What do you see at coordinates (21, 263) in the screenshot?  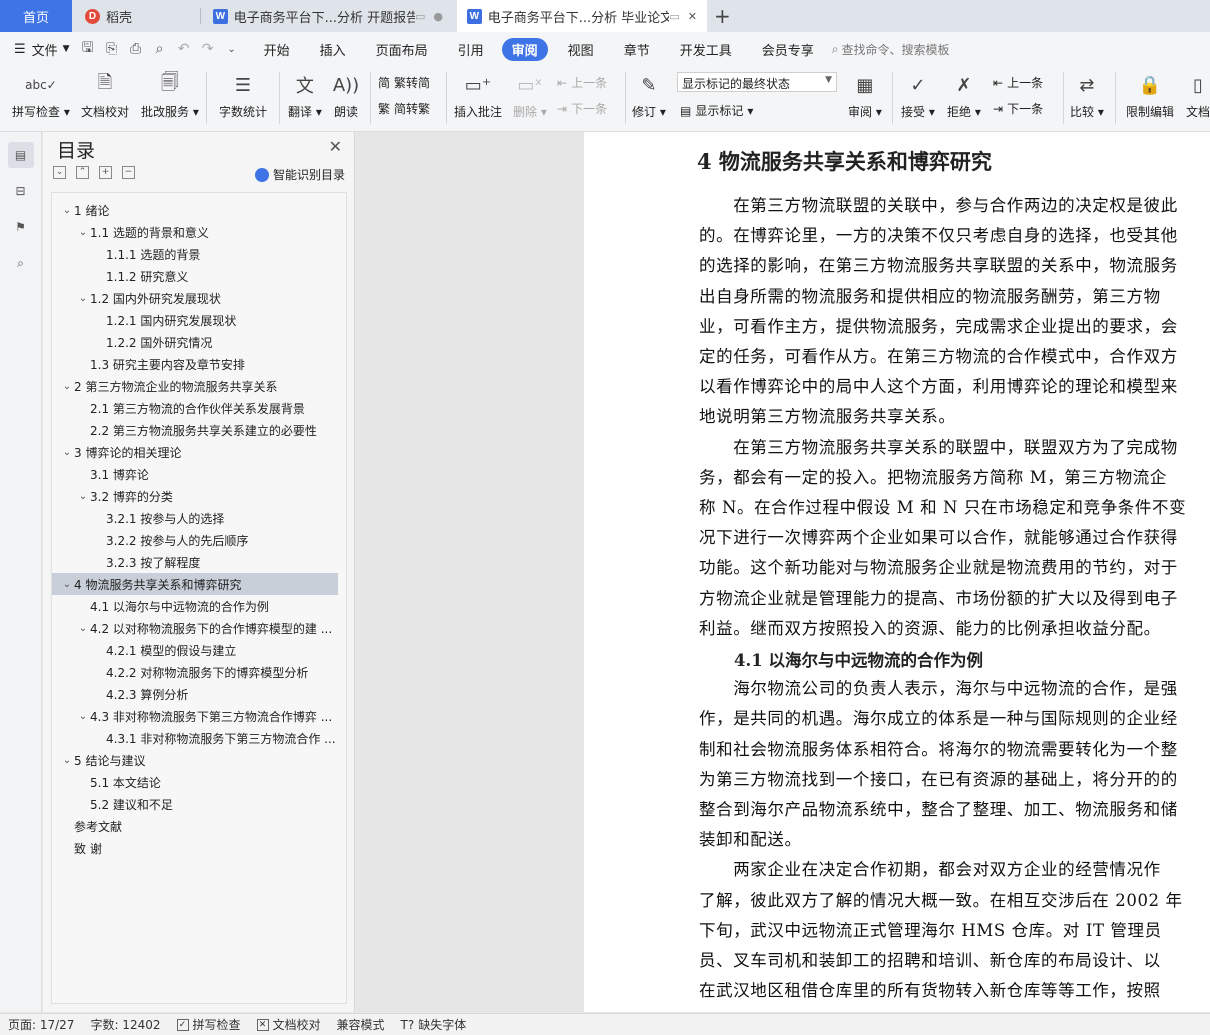 I see `search-icon: ⌕` at bounding box center [21, 263].